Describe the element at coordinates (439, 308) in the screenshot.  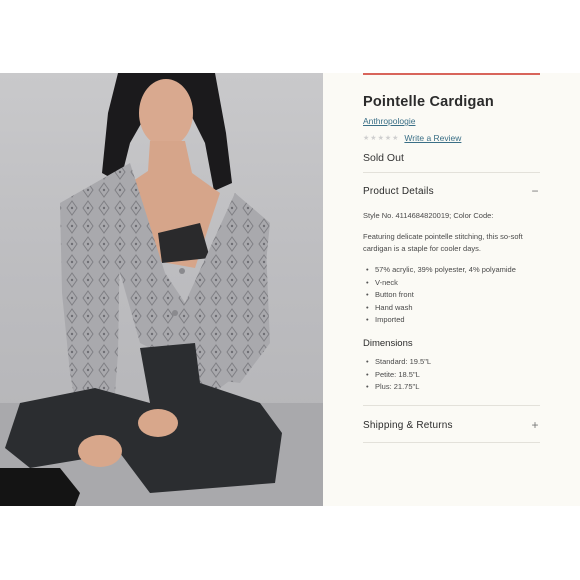
I see `list-item: Hand wash` at that location.